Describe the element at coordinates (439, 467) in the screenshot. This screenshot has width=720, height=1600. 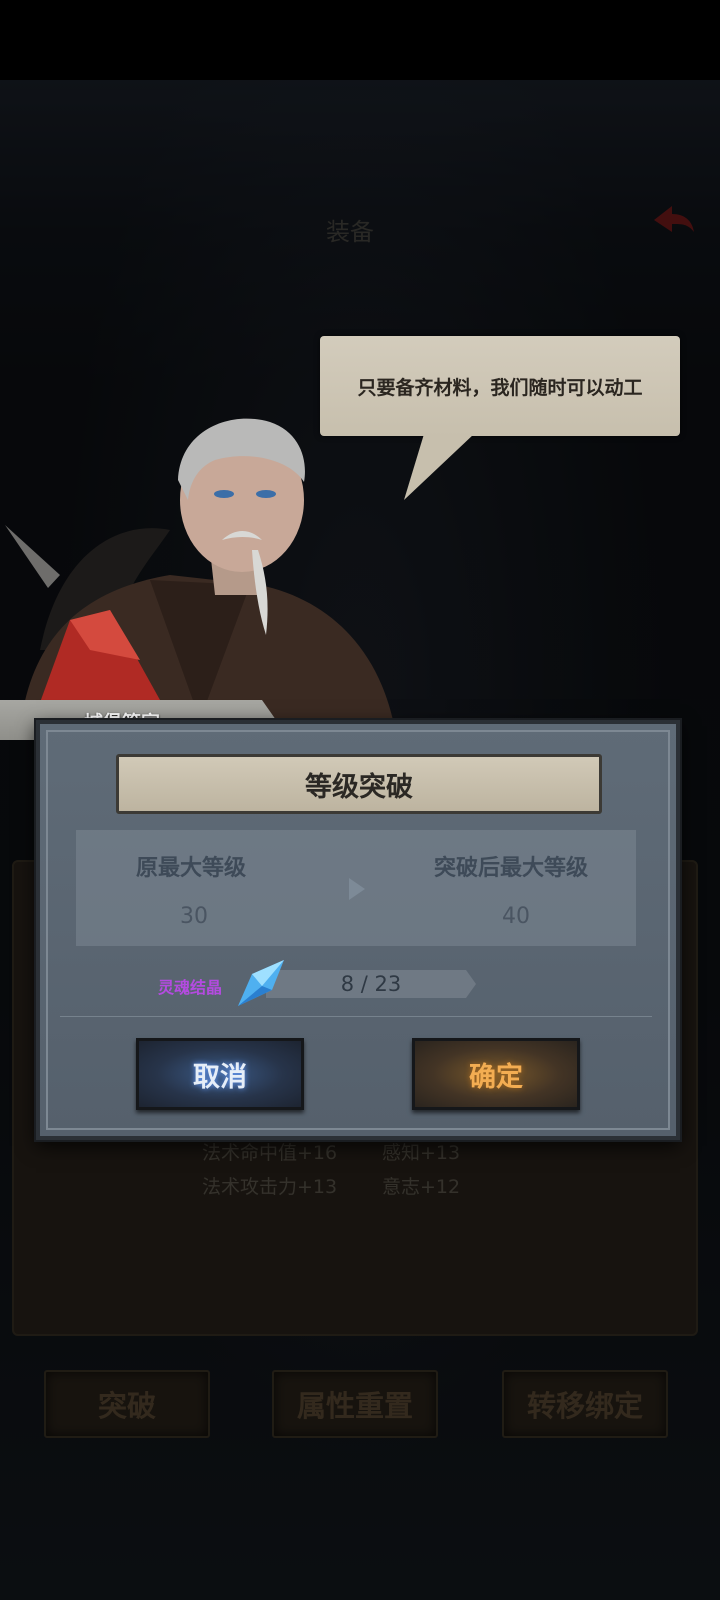
I see `speech-bubble-tail` at that location.